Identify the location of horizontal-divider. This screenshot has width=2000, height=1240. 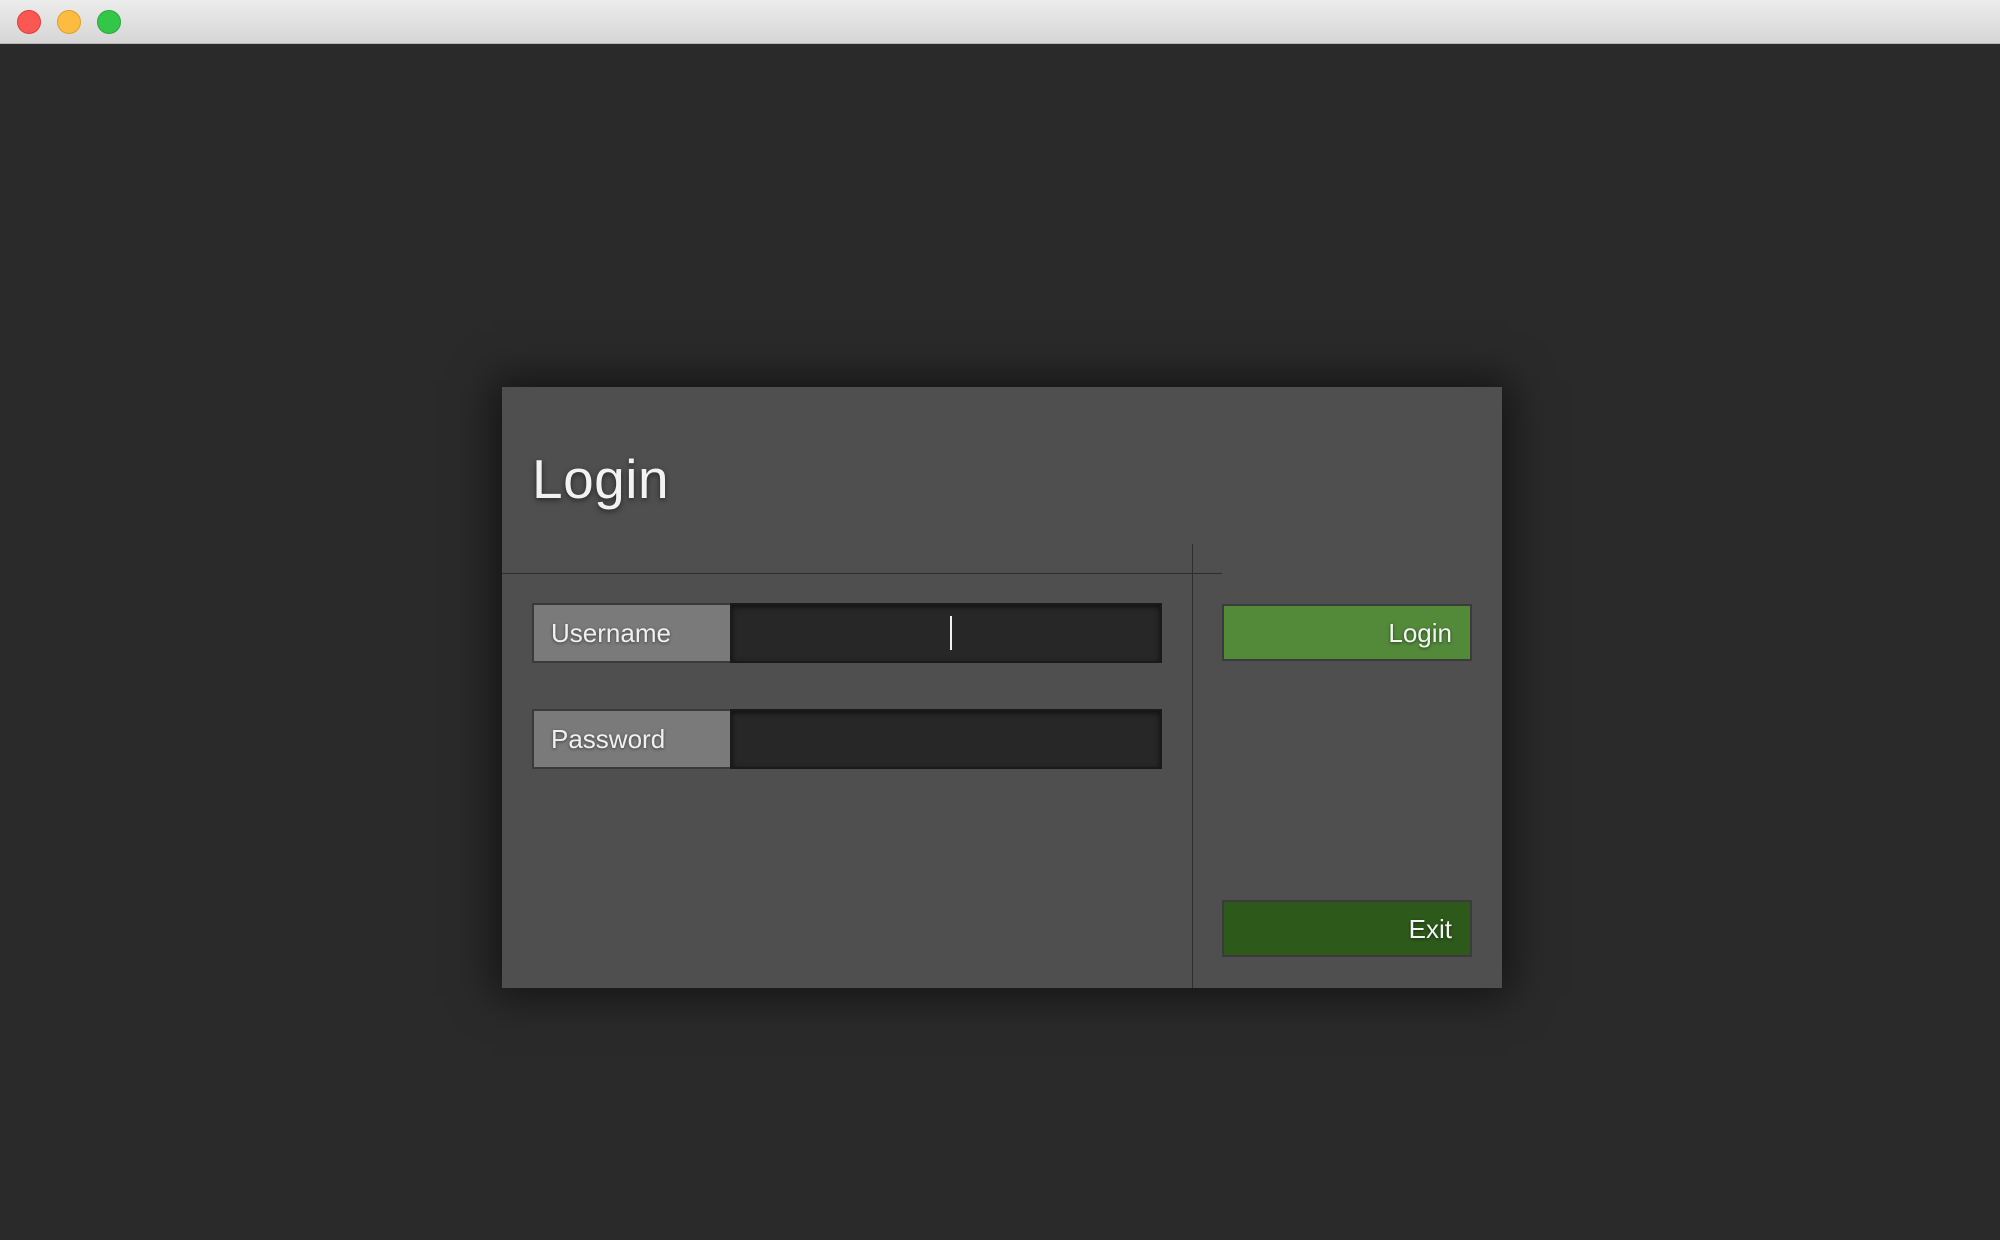
(862, 573).